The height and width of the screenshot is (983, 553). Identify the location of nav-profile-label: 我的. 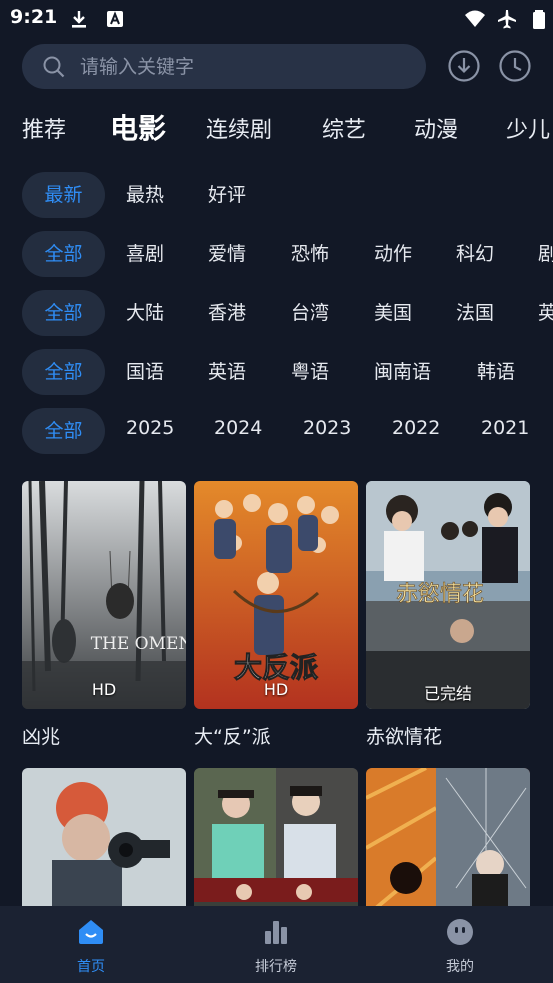
(460, 967).